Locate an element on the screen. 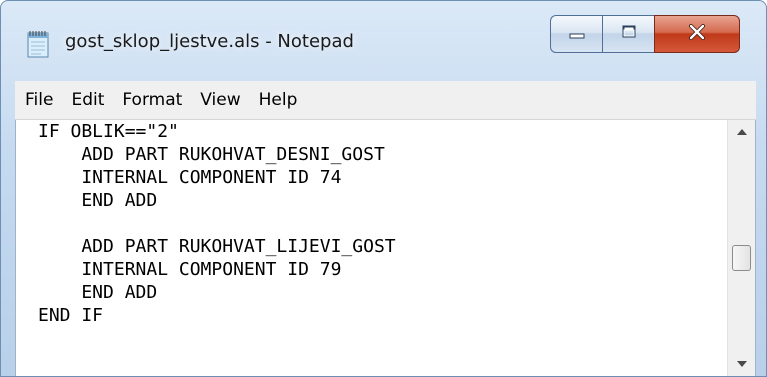 The width and height of the screenshot is (767, 377). menu-help: Help is located at coordinates (278, 100).